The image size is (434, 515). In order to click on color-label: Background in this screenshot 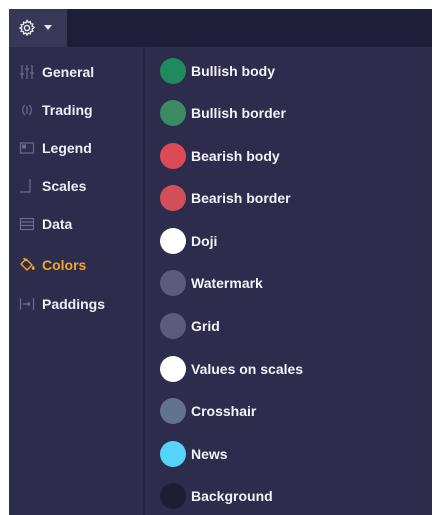, I will do `click(232, 496)`.